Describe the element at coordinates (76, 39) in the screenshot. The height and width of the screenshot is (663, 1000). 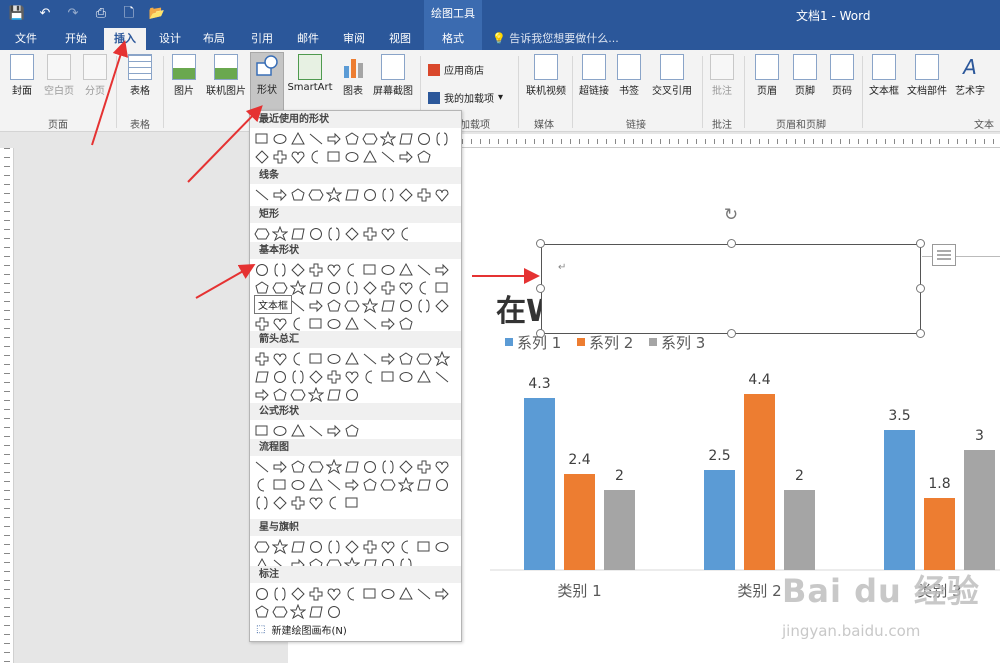
I see `tab-home: 开始` at that location.